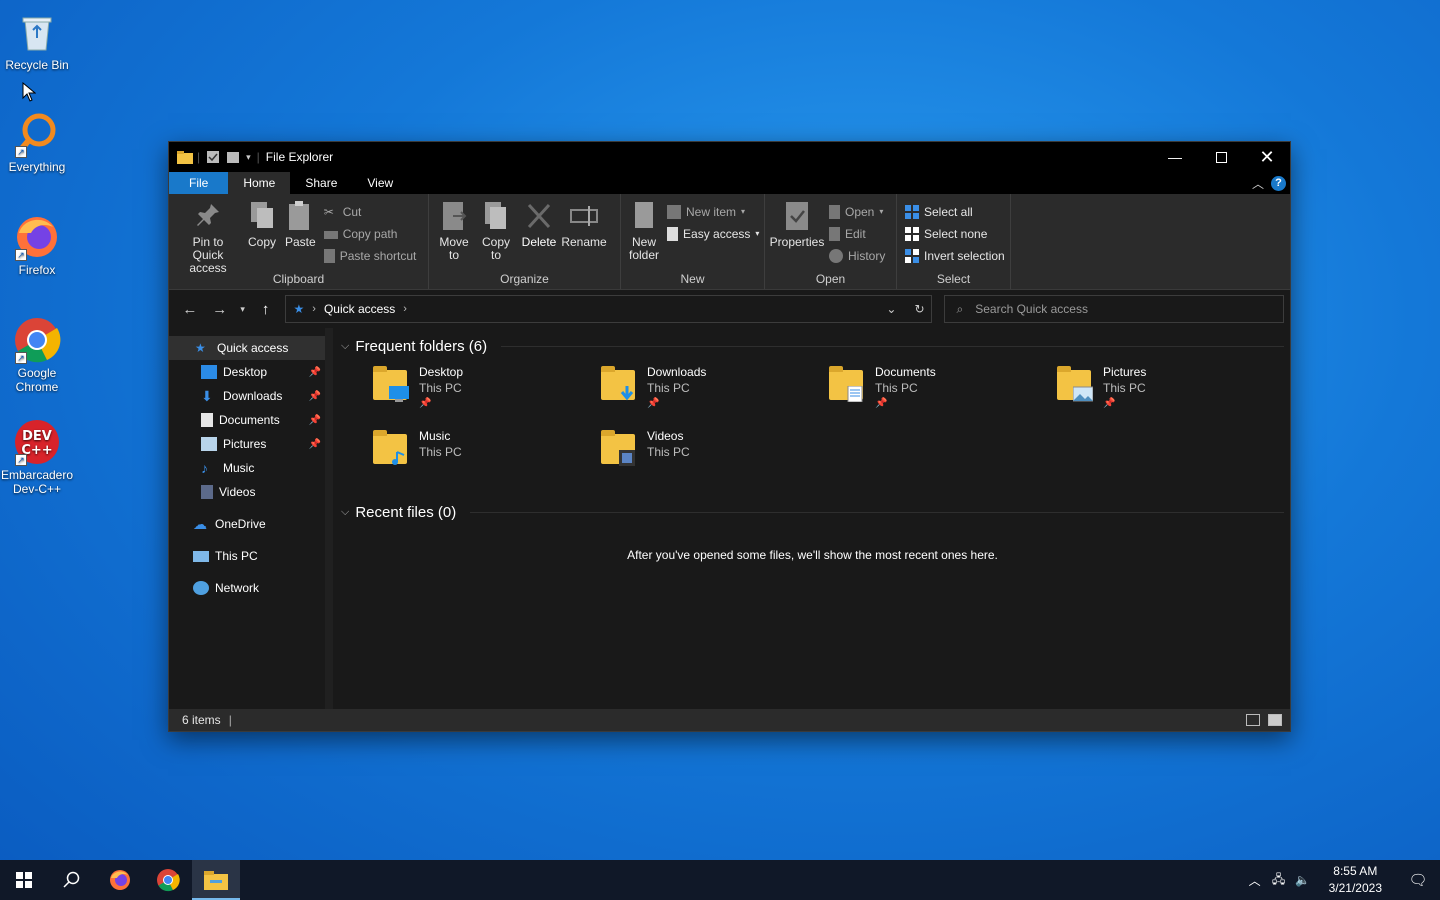  I want to click on taskbar-file-explorer, so click(216, 880).